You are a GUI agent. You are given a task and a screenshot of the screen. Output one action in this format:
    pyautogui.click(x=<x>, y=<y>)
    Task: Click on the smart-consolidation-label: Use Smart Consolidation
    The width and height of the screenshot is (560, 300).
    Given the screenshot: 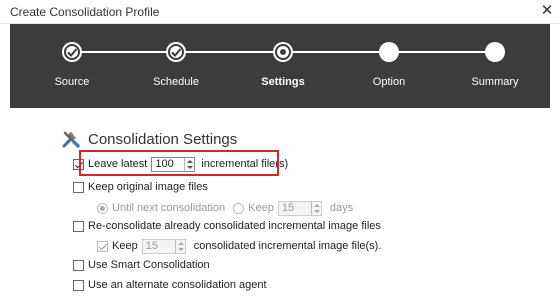 What is the action you would take?
    pyautogui.click(x=149, y=265)
    